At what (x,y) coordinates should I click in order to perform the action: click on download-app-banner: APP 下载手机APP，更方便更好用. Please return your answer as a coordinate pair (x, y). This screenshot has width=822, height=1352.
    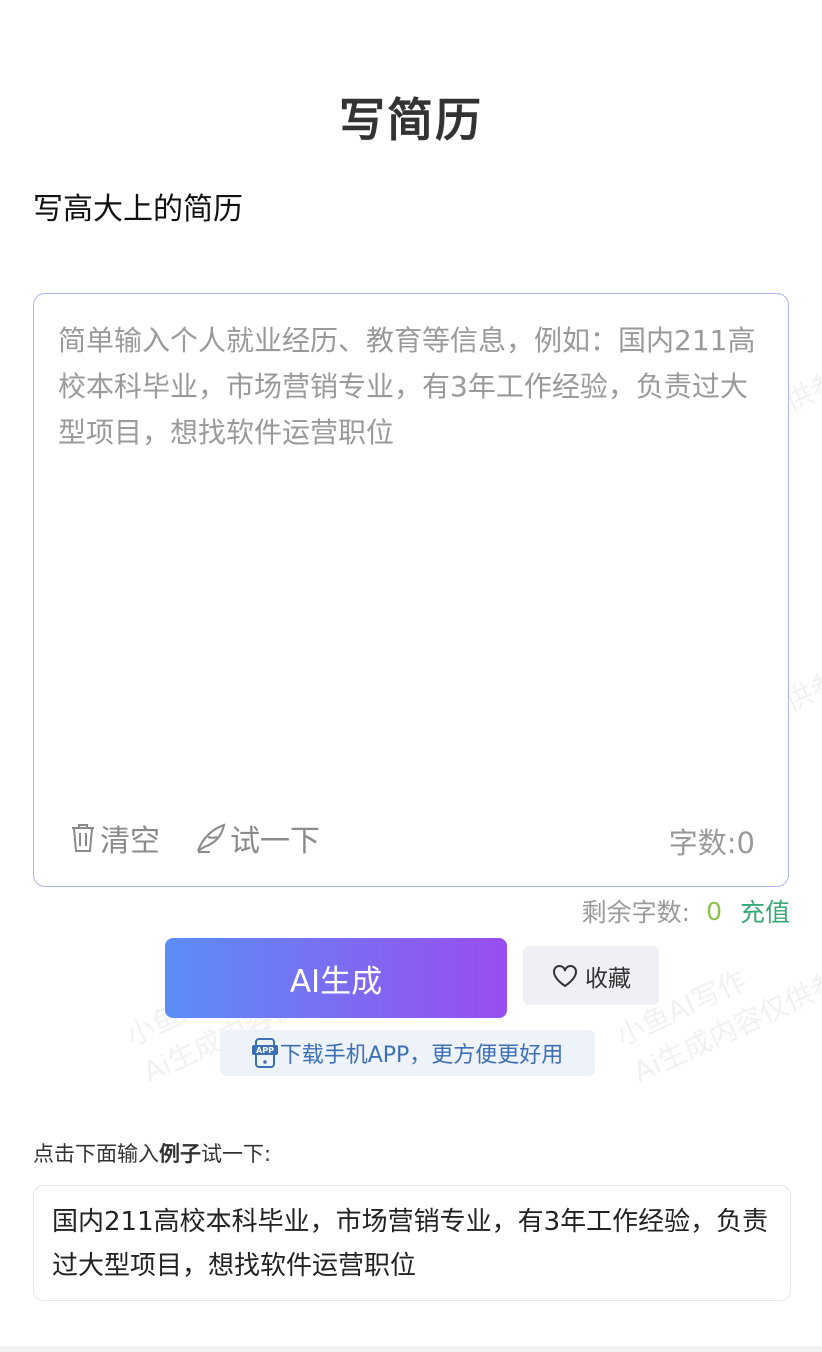
    Looking at the image, I should click on (407, 1053).